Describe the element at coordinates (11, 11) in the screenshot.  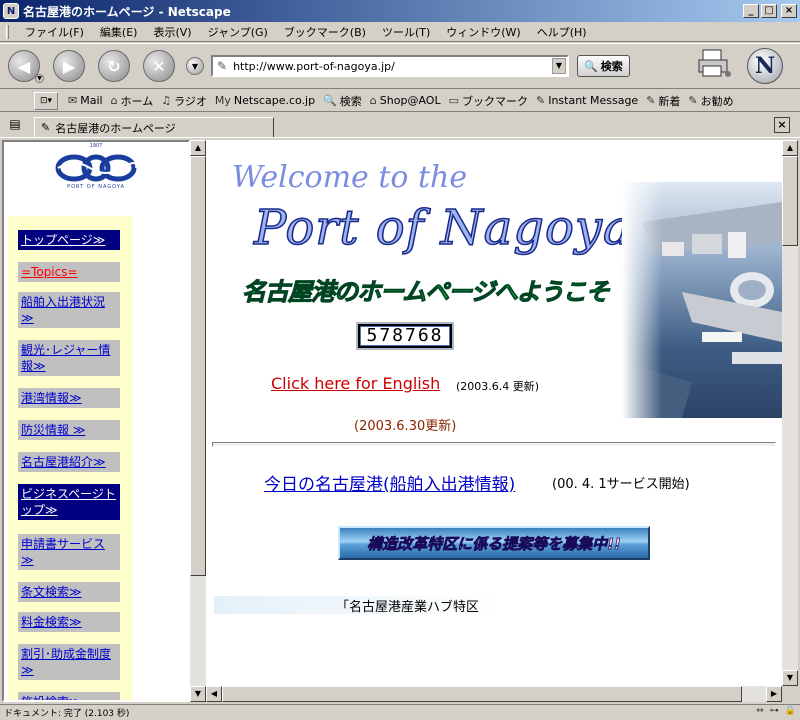
I see `netscape-app-icon: N` at that location.